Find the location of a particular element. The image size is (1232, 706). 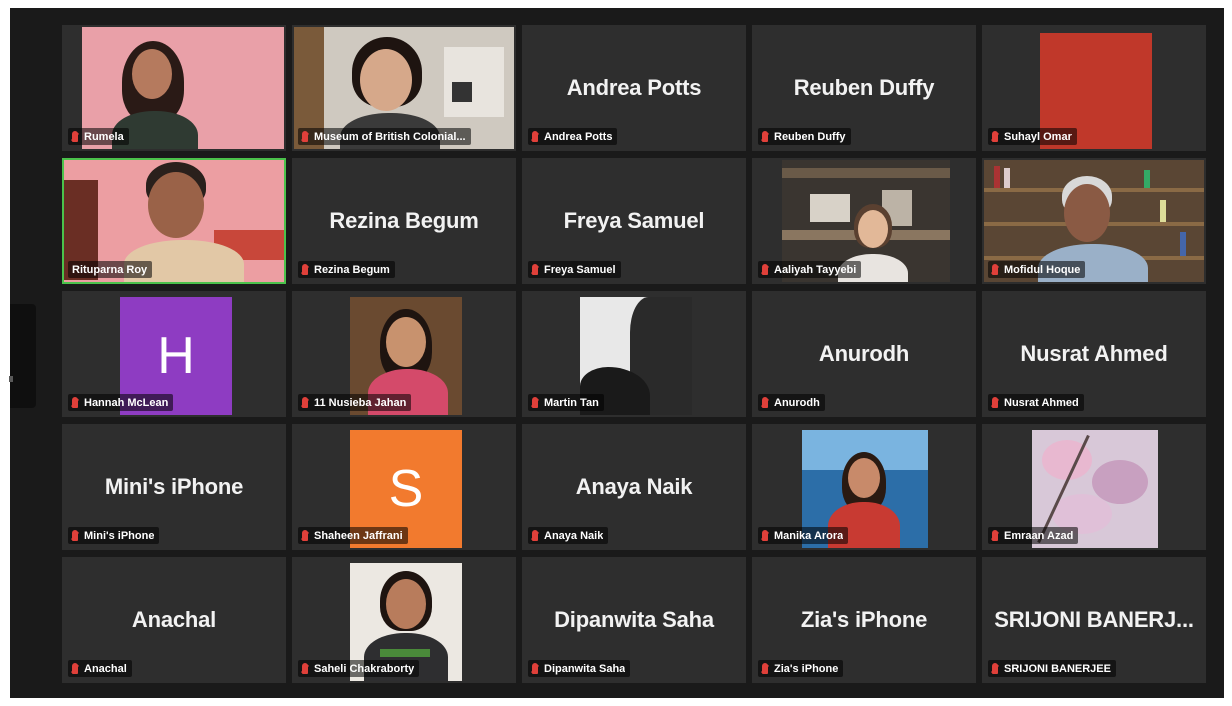

name-label: Anaya Naik is located at coordinates (568, 535).